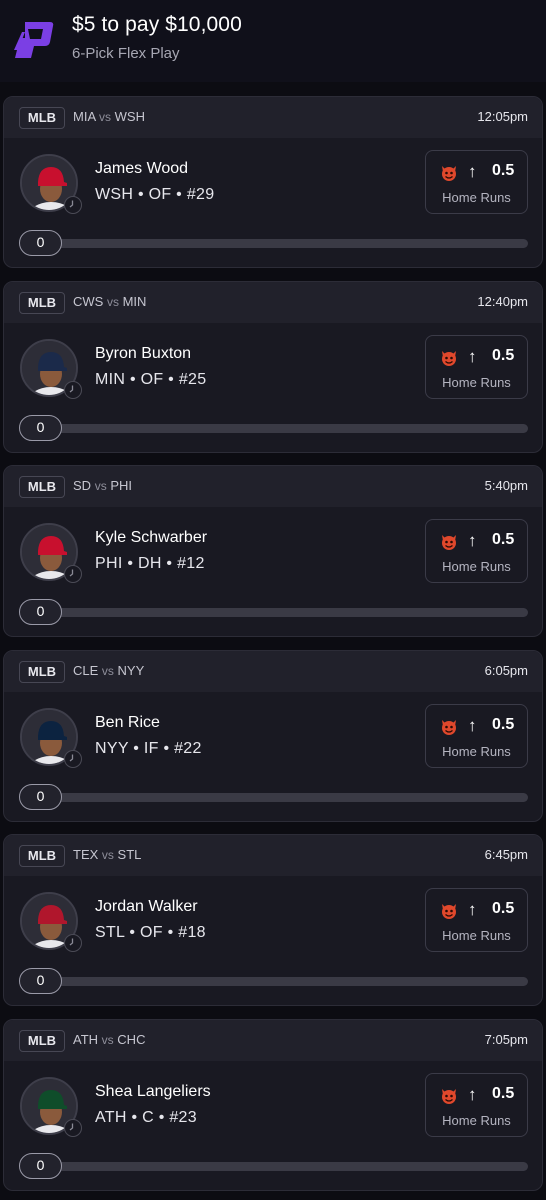  I want to click on game-time: 6:05pm, so click(506, 670).